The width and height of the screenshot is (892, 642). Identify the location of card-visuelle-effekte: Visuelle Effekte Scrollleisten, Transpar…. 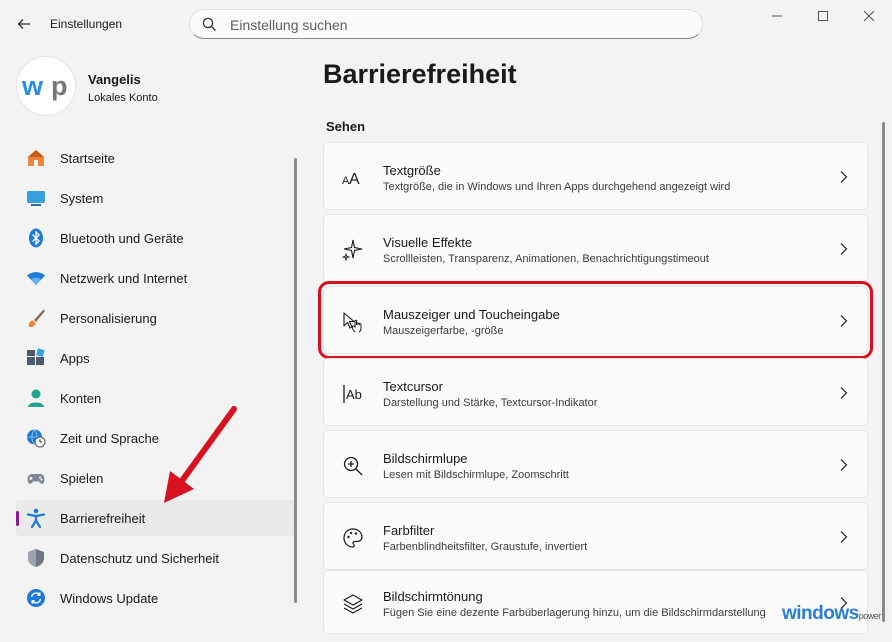
(595, 248).